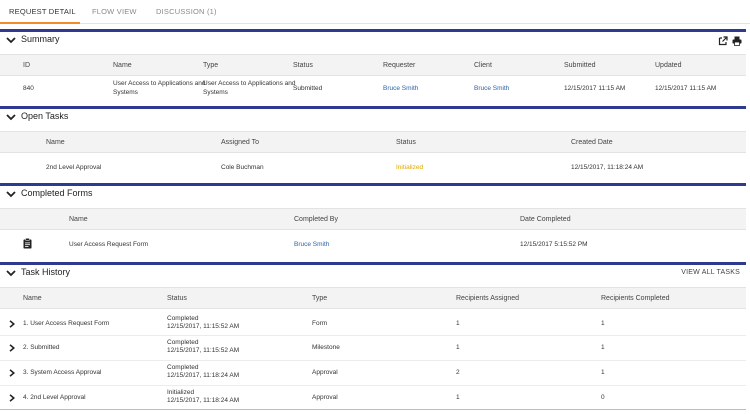  Describe the element at coordinates (114, 11) in the screenshot. I see `tab-flow-view: FLOW VIEW` at that location.